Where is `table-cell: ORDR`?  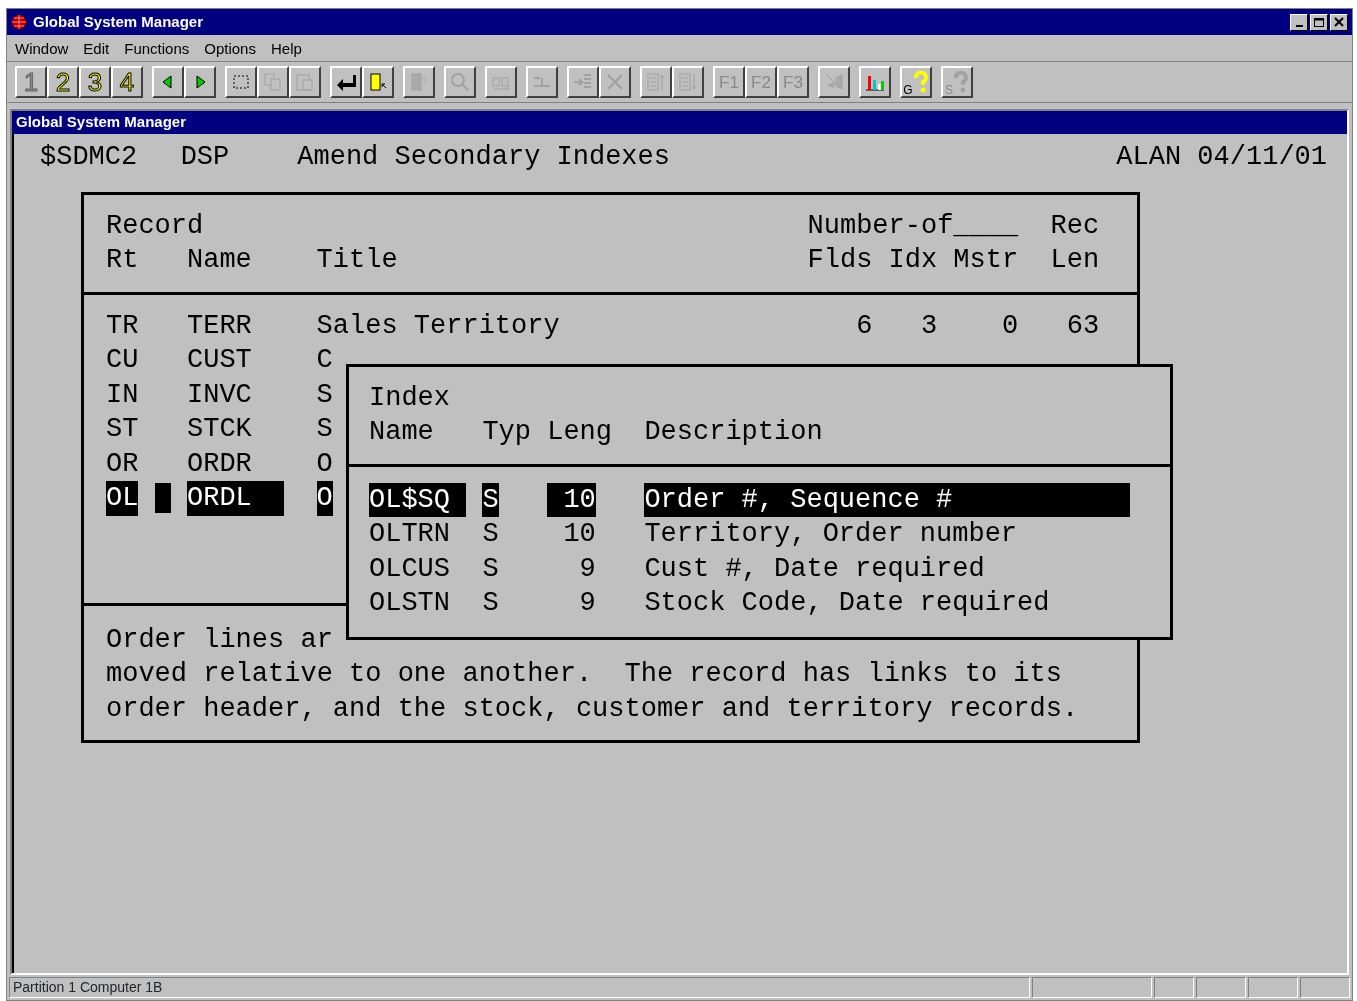
table-cell: ORDR is located at coordinates (219, 463).